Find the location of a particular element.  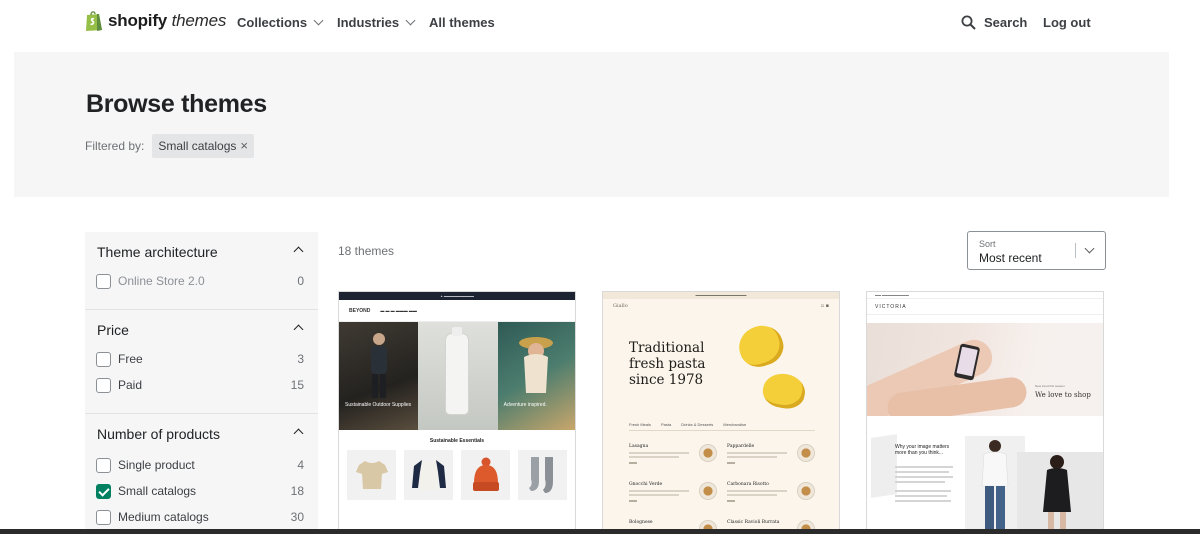

search-icon is located at coordinates (968, 22).